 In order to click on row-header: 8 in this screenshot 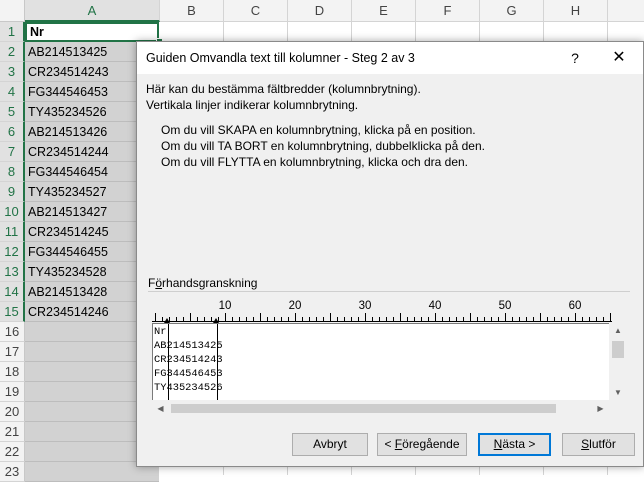, I will do `click(12, 172)`.